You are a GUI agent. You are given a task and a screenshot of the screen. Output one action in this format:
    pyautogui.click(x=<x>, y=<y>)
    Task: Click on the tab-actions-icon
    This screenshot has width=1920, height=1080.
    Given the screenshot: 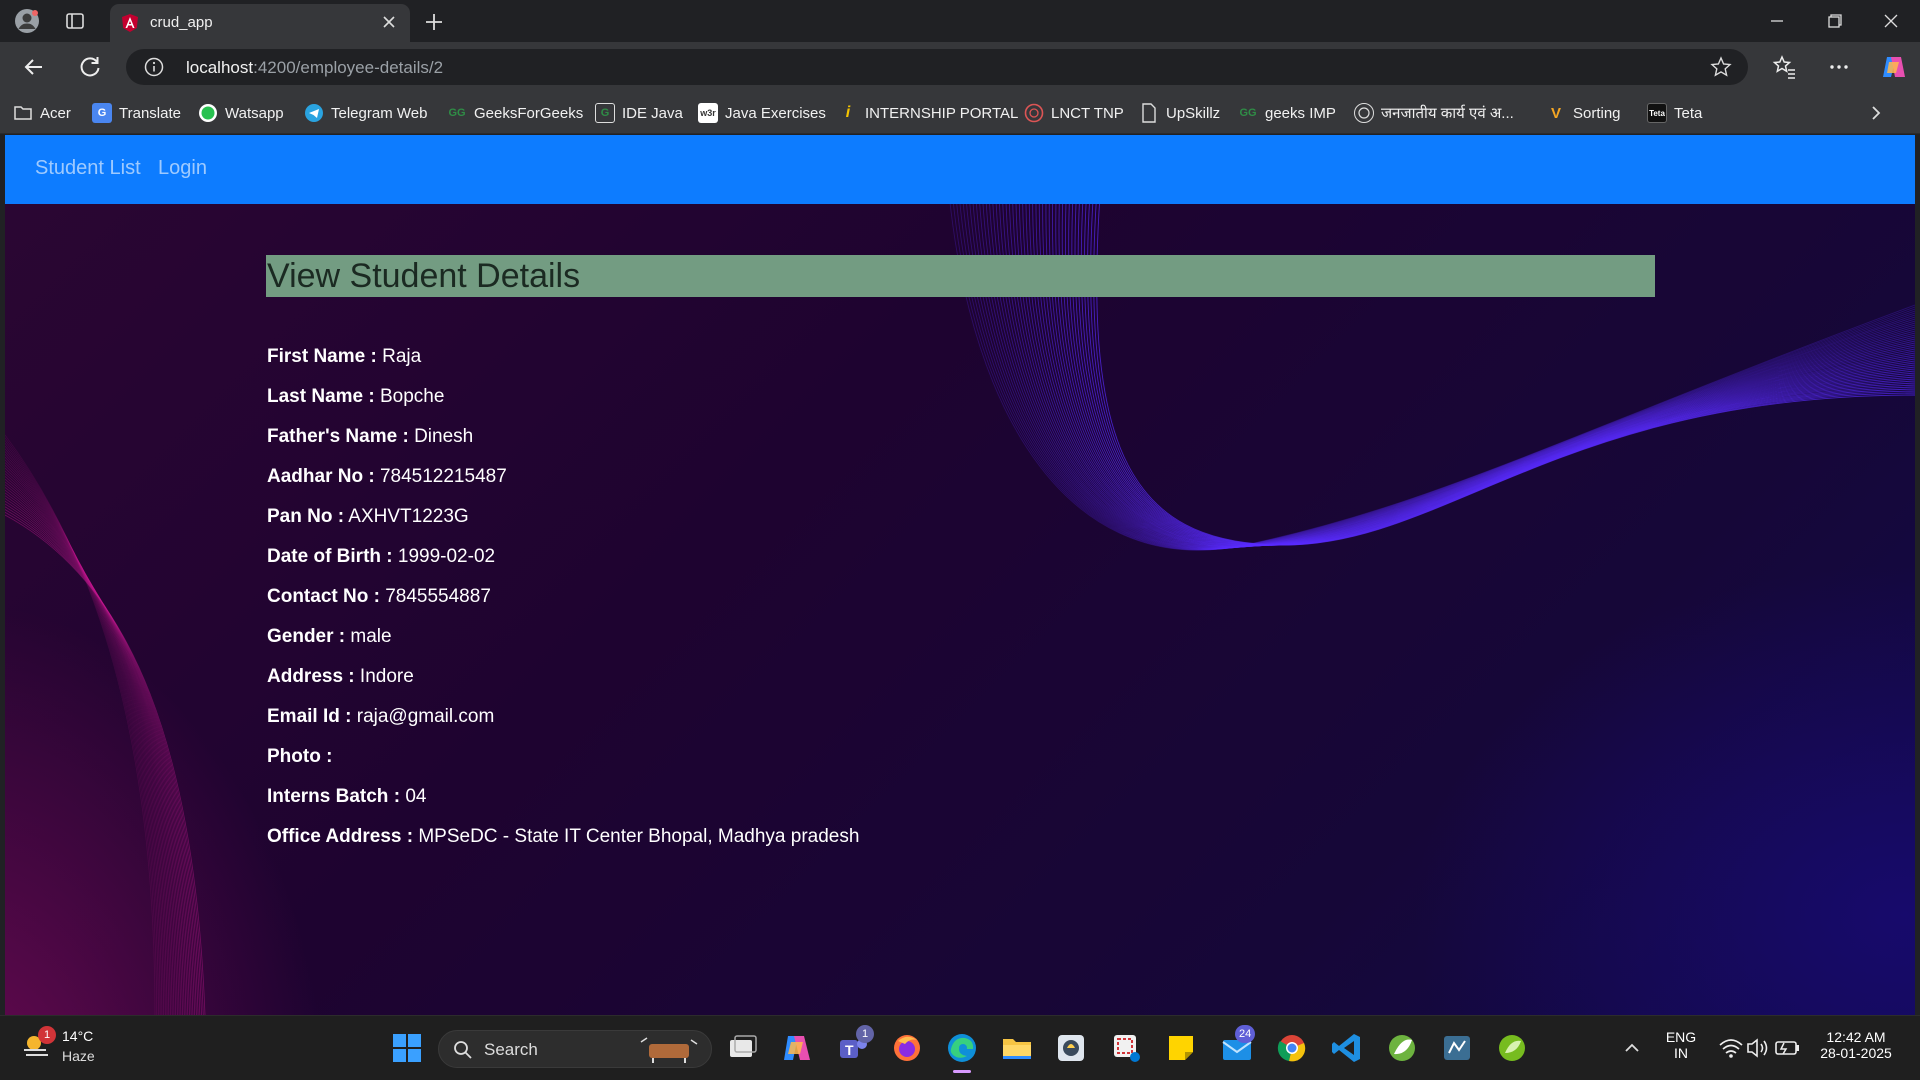 What is the action you would take?
    pyautogui.click(x=75, y=21)
    